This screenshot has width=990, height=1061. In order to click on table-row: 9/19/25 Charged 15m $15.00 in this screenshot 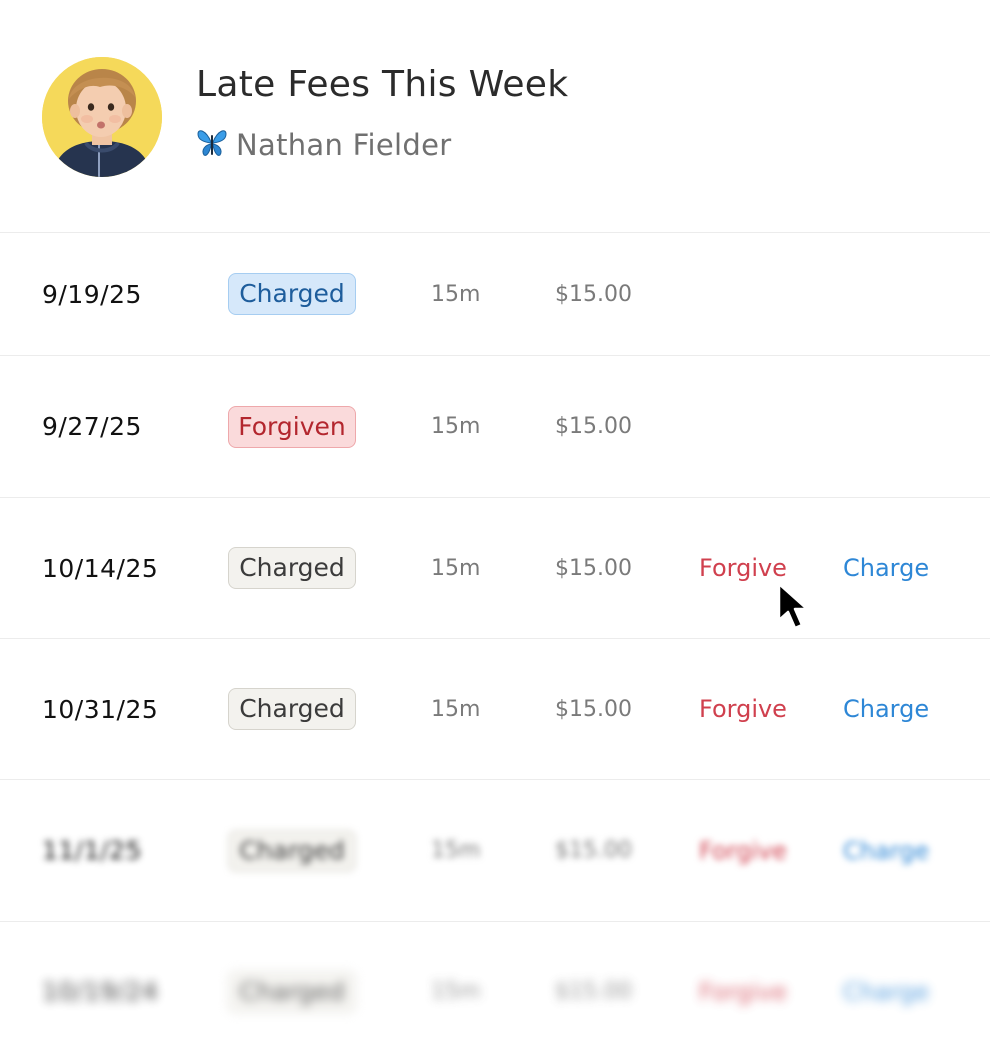, I will do `click(495, 293)`.